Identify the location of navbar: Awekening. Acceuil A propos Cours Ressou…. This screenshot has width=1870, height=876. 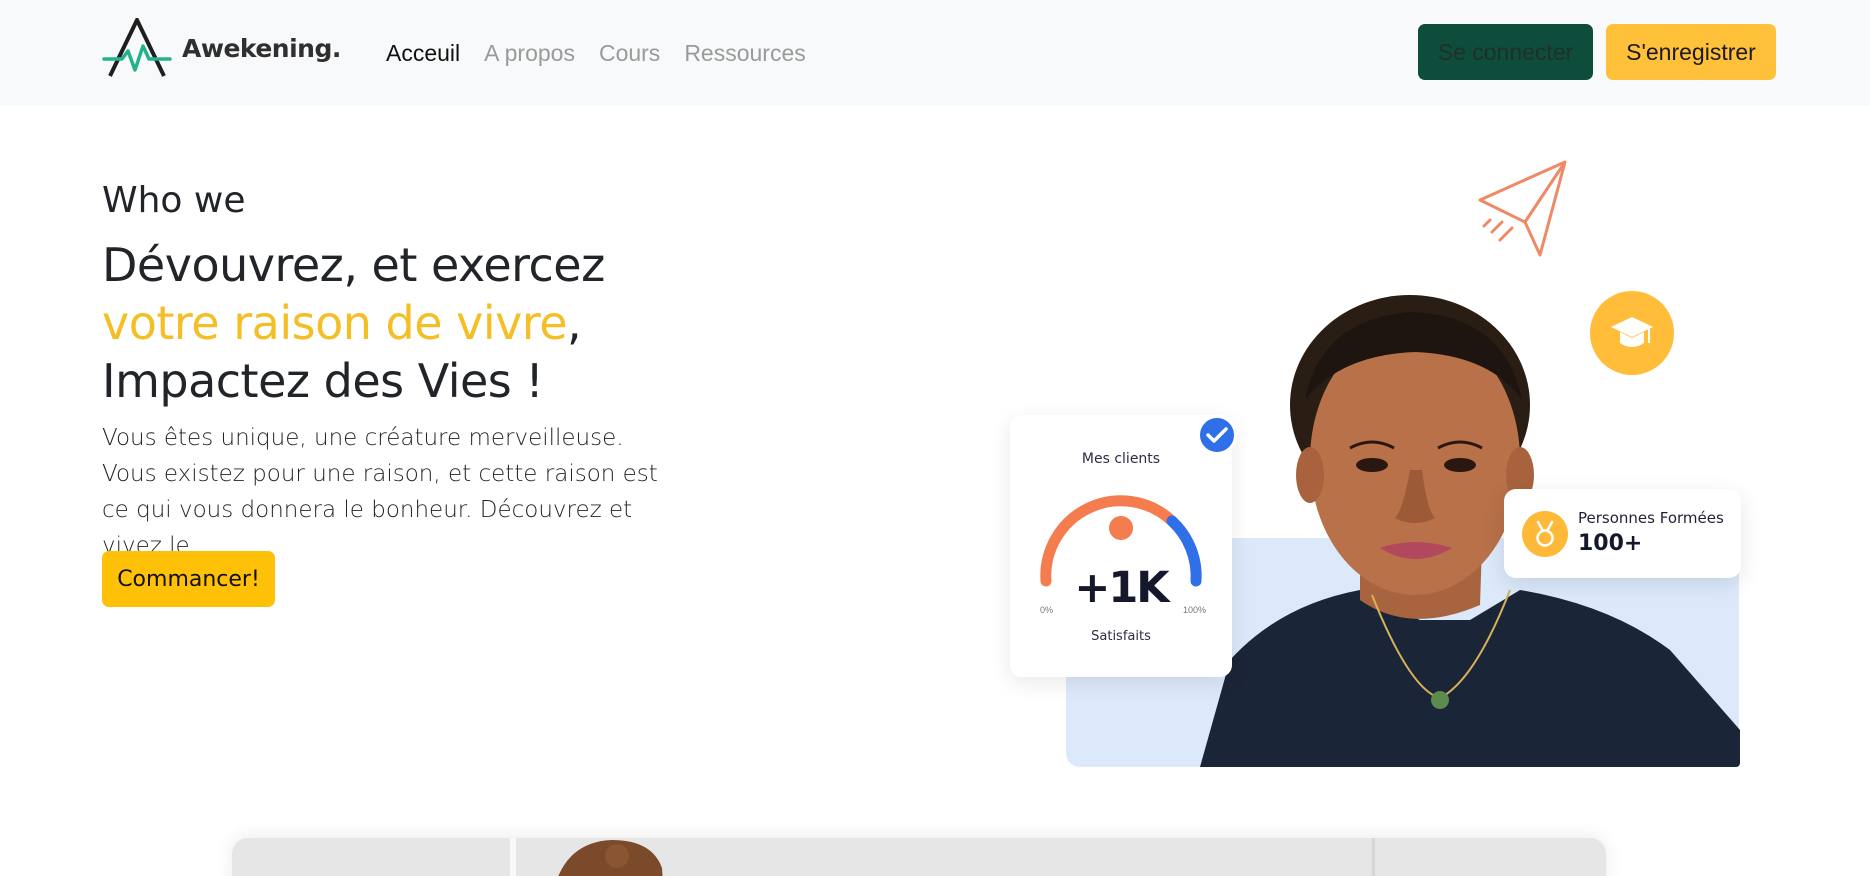
(935, 53).